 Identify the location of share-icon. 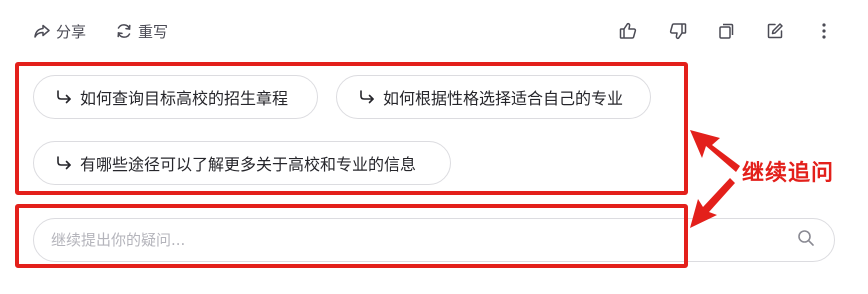
(42, 31).